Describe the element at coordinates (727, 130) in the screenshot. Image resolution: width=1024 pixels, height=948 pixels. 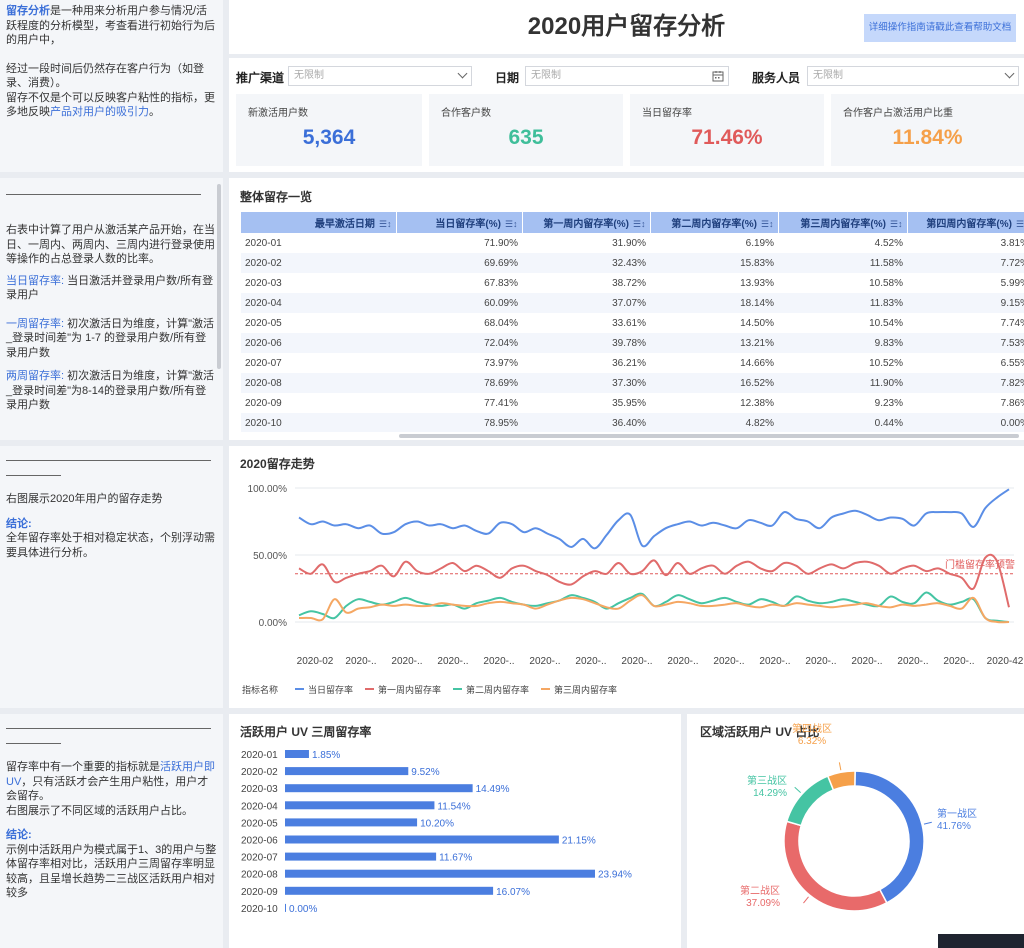
I see `kpi-same-day-retention: 当日留存率 71.46%` at that location.